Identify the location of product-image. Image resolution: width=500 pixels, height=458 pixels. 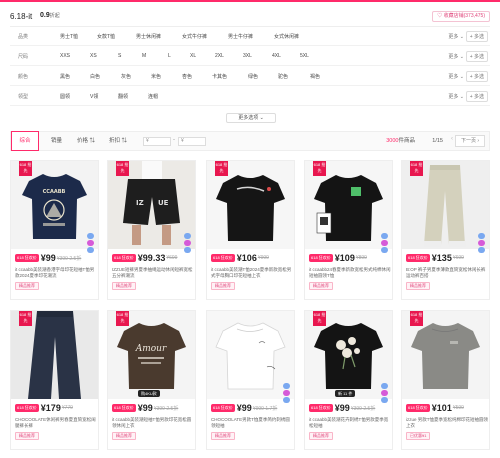
(250, 355).